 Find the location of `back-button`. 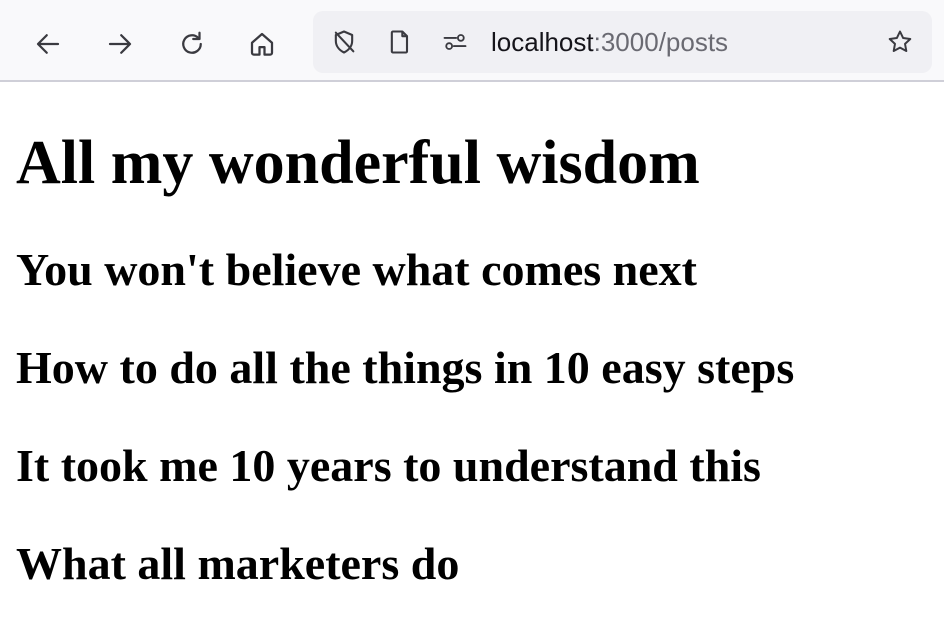

back-button is located at coordinates (48, 44).